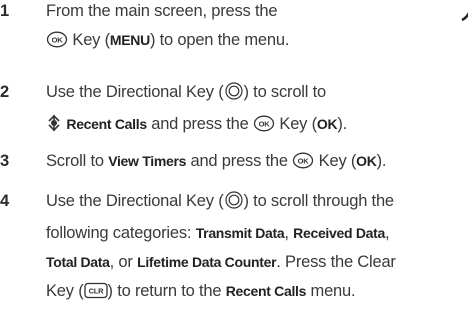  Describe the element at coordinates (4, 92) in the screenshot. I see `step-number: 2` at that location.